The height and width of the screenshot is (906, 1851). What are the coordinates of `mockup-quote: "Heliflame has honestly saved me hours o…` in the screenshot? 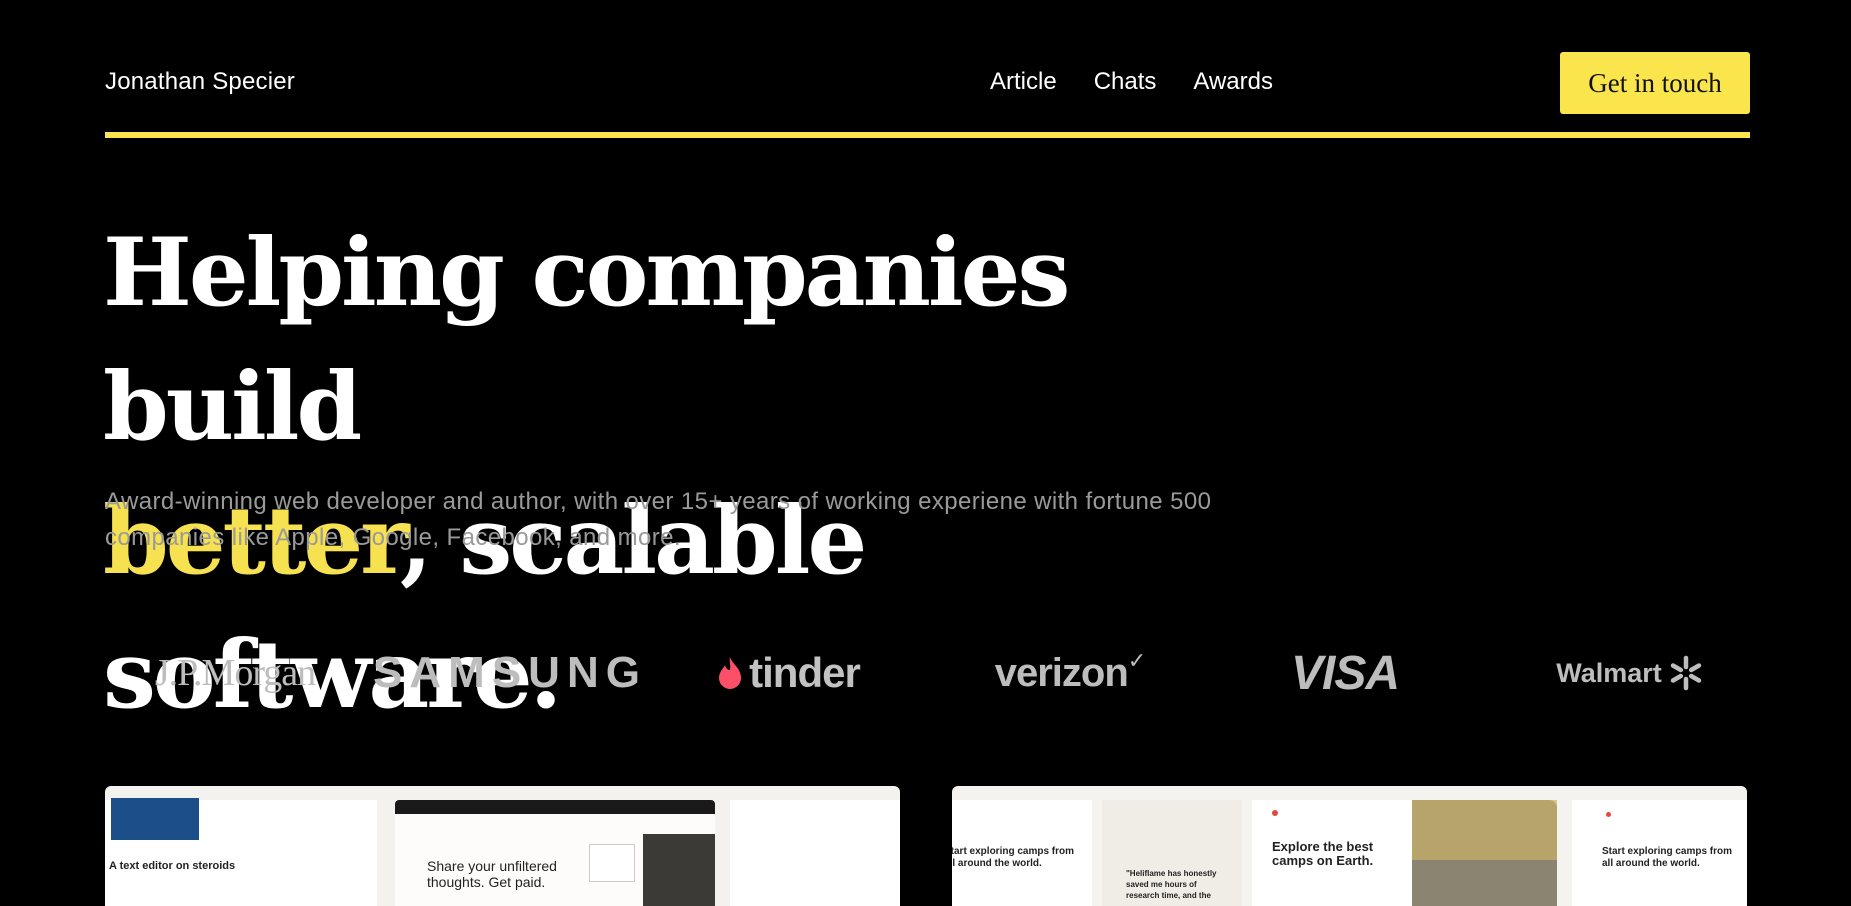 It's located at (1171, 884).